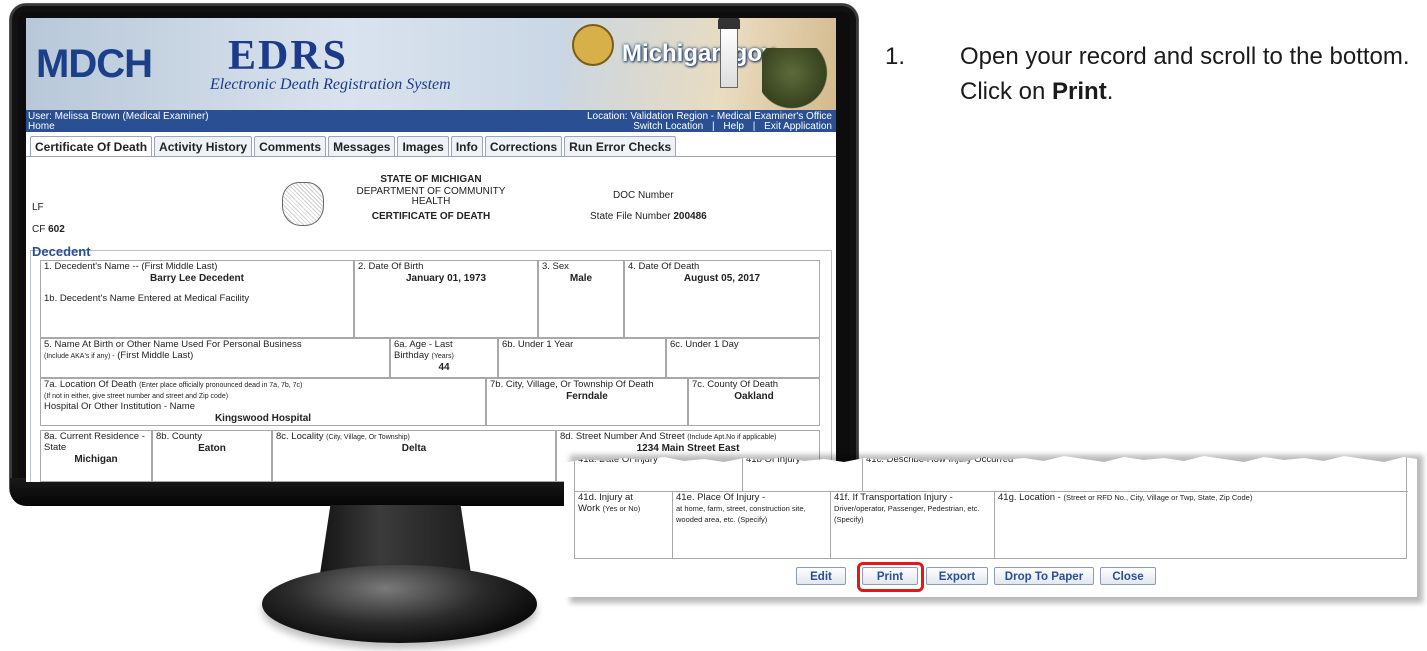  I want to click on field-under-1-day: 6c. Under 1 Day, so click(743, 358).